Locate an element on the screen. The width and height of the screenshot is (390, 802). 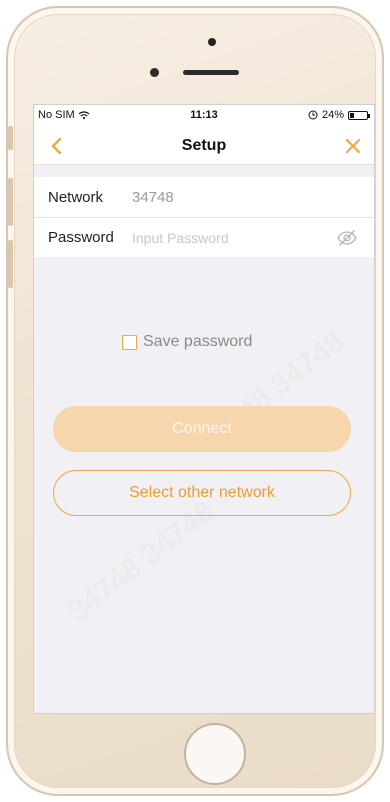
save-password-checkbox is located at coordinates (129, 342).